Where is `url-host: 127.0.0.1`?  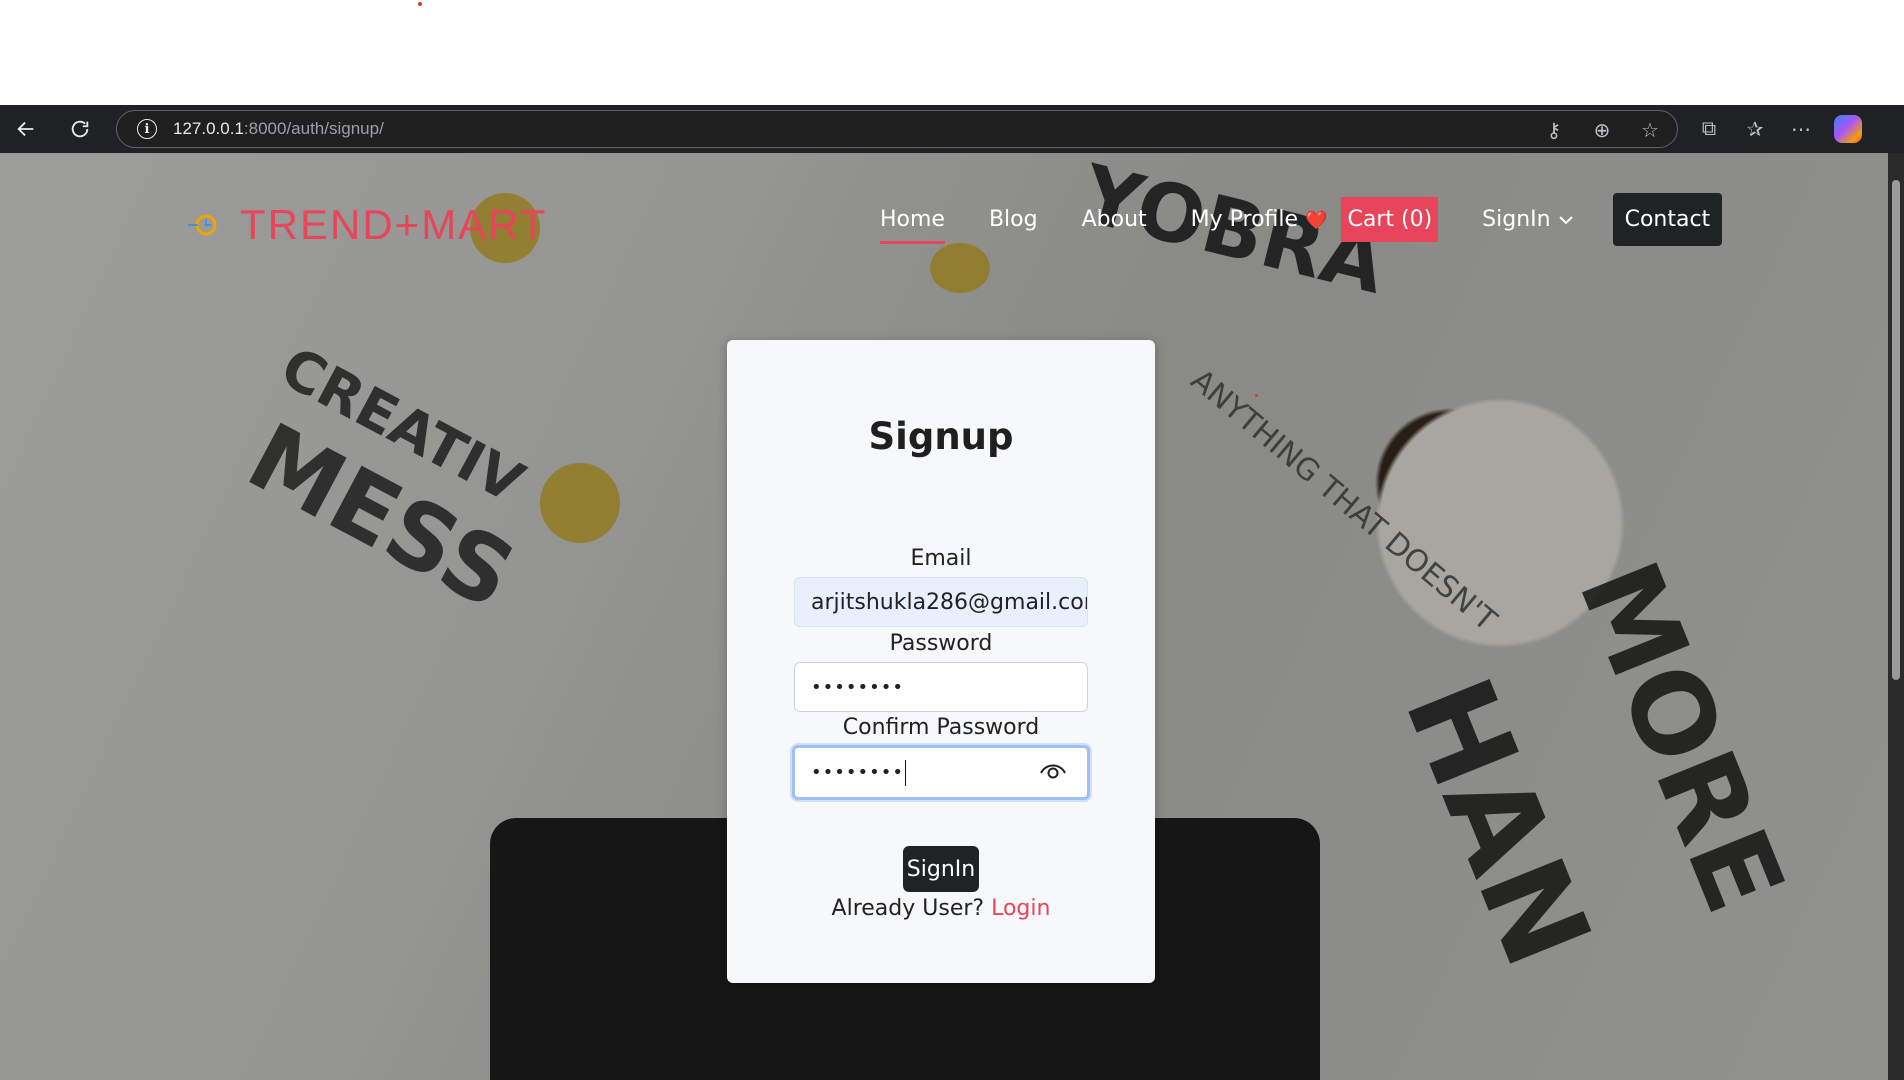 url-host: 127.0.0.1 is located at coordinates (208, 128).